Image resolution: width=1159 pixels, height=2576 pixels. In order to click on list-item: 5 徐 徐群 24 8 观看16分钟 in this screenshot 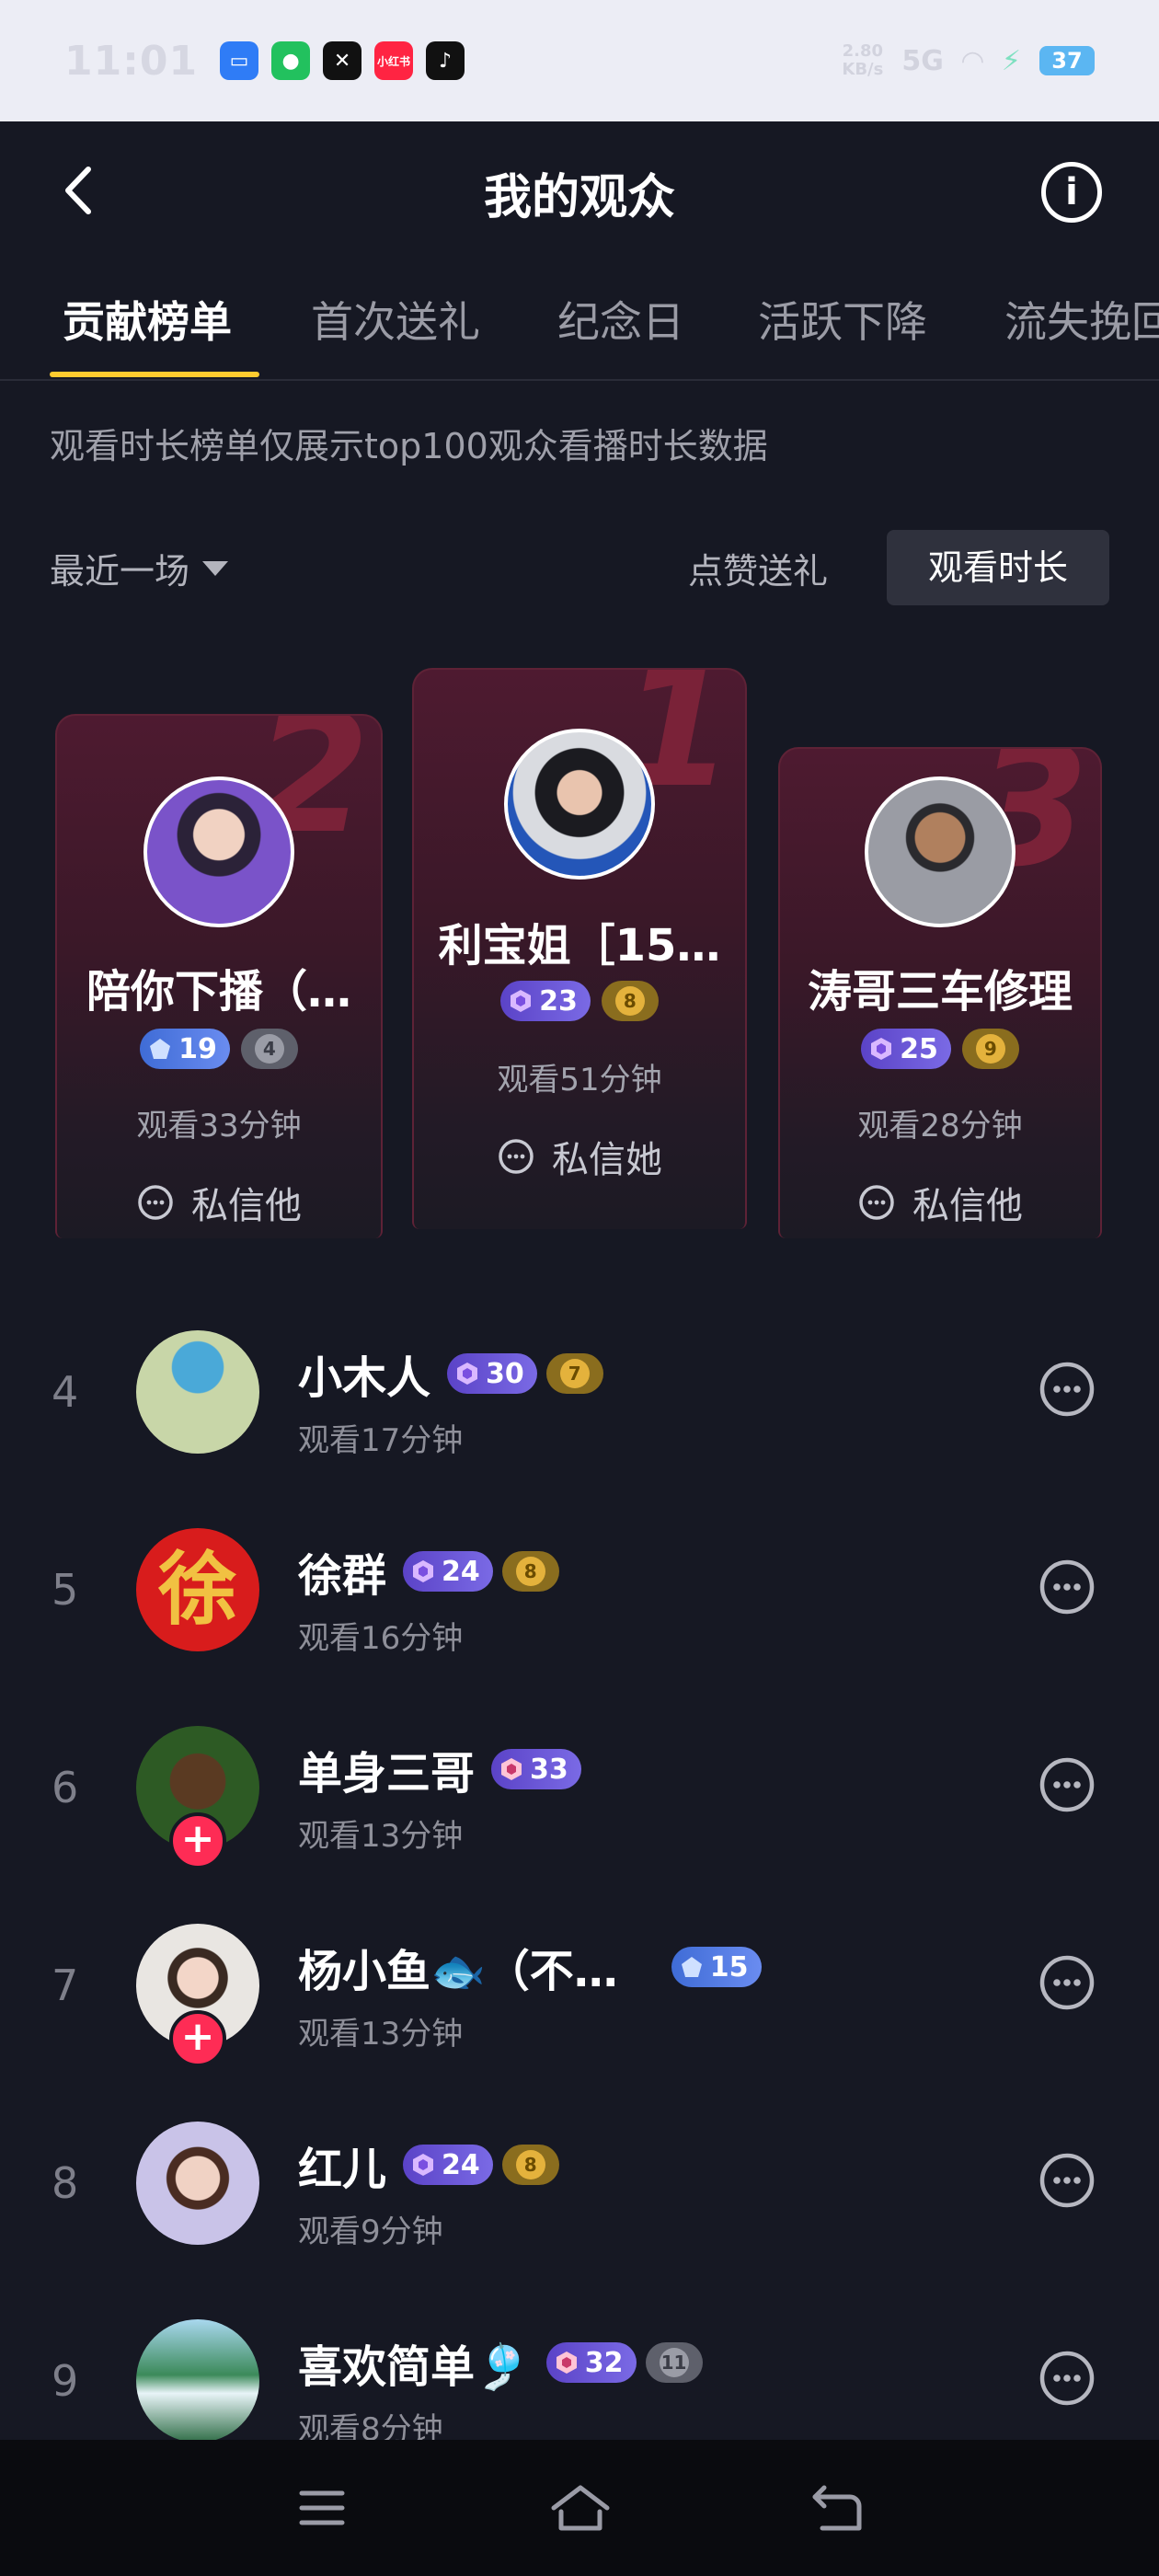, I will do `click(579, 1592)`.